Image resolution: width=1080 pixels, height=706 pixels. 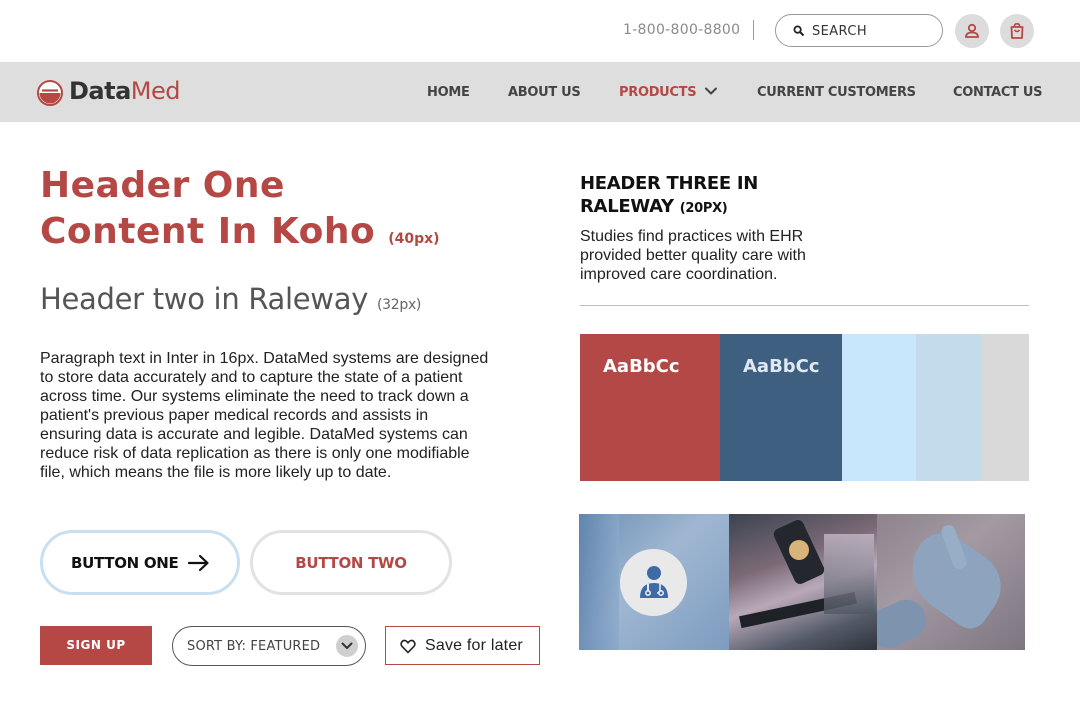 What do you see at coordinates (703, 208) in the screenshot?
I see `header-three-size: (20PX)` at bounding box center [703, 208].